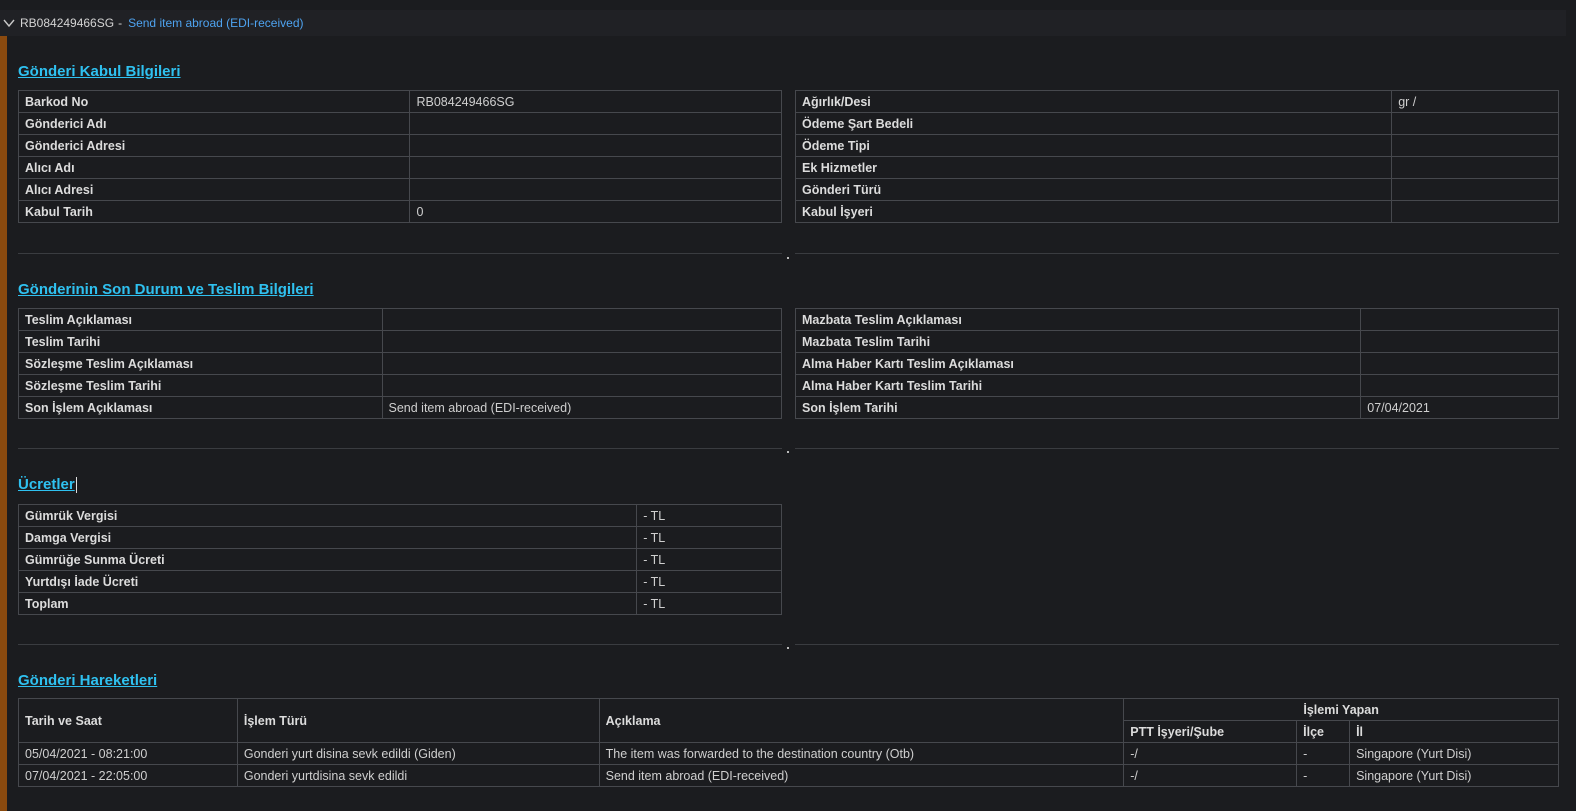  I want to click on info-row: Ek Hizmetler, so click(1176, 167).